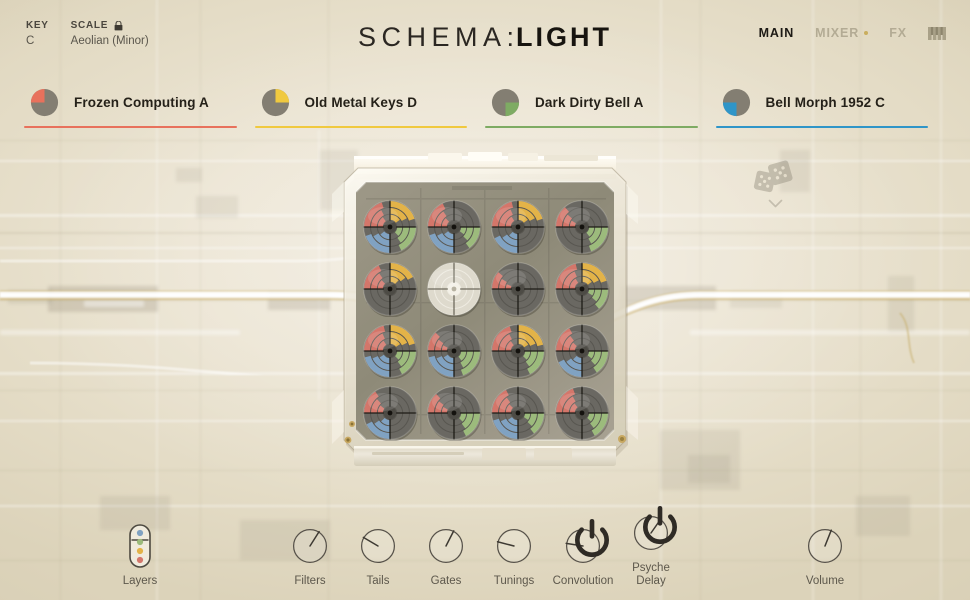  I want to click on randomize-button, so click(775, 184).